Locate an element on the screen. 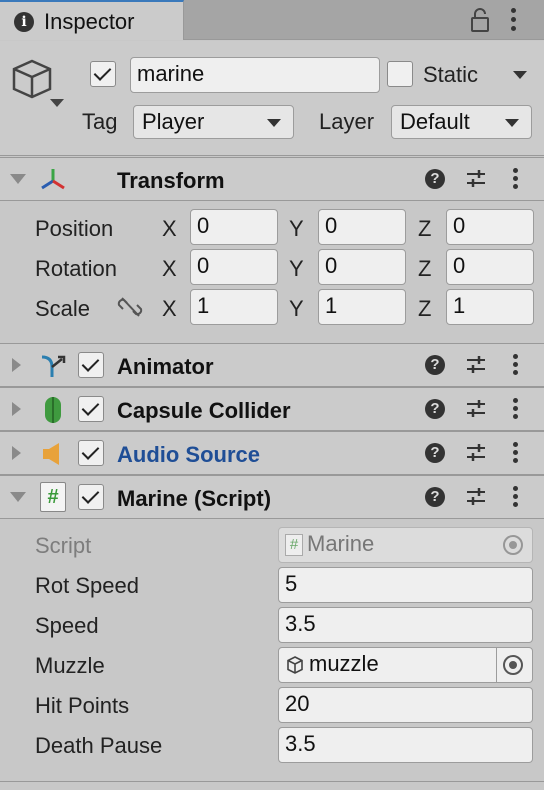  hit-points-field: 20 is located at coordinates (405, 705).